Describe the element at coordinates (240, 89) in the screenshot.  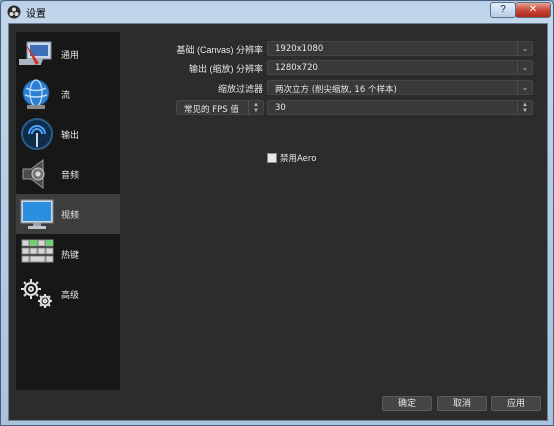
I see `downscale-filter-label: 缩放过滤器` at that location.